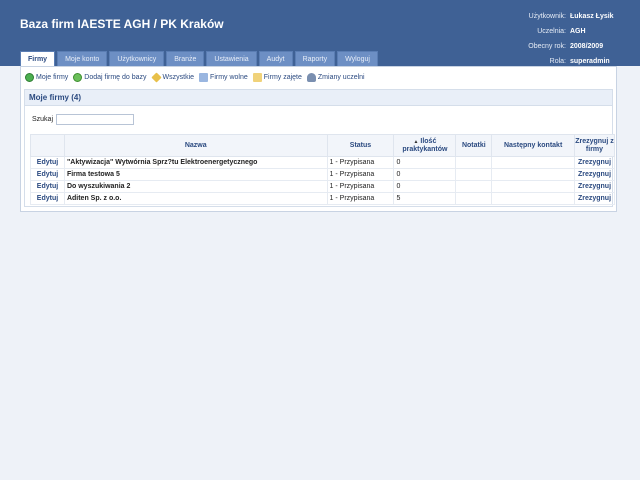 This screenshot has height=480, width=640. What do you see at coordinates (78, 77) in the screenshot?
I see `add-icon` at bounding box center [78, 77].